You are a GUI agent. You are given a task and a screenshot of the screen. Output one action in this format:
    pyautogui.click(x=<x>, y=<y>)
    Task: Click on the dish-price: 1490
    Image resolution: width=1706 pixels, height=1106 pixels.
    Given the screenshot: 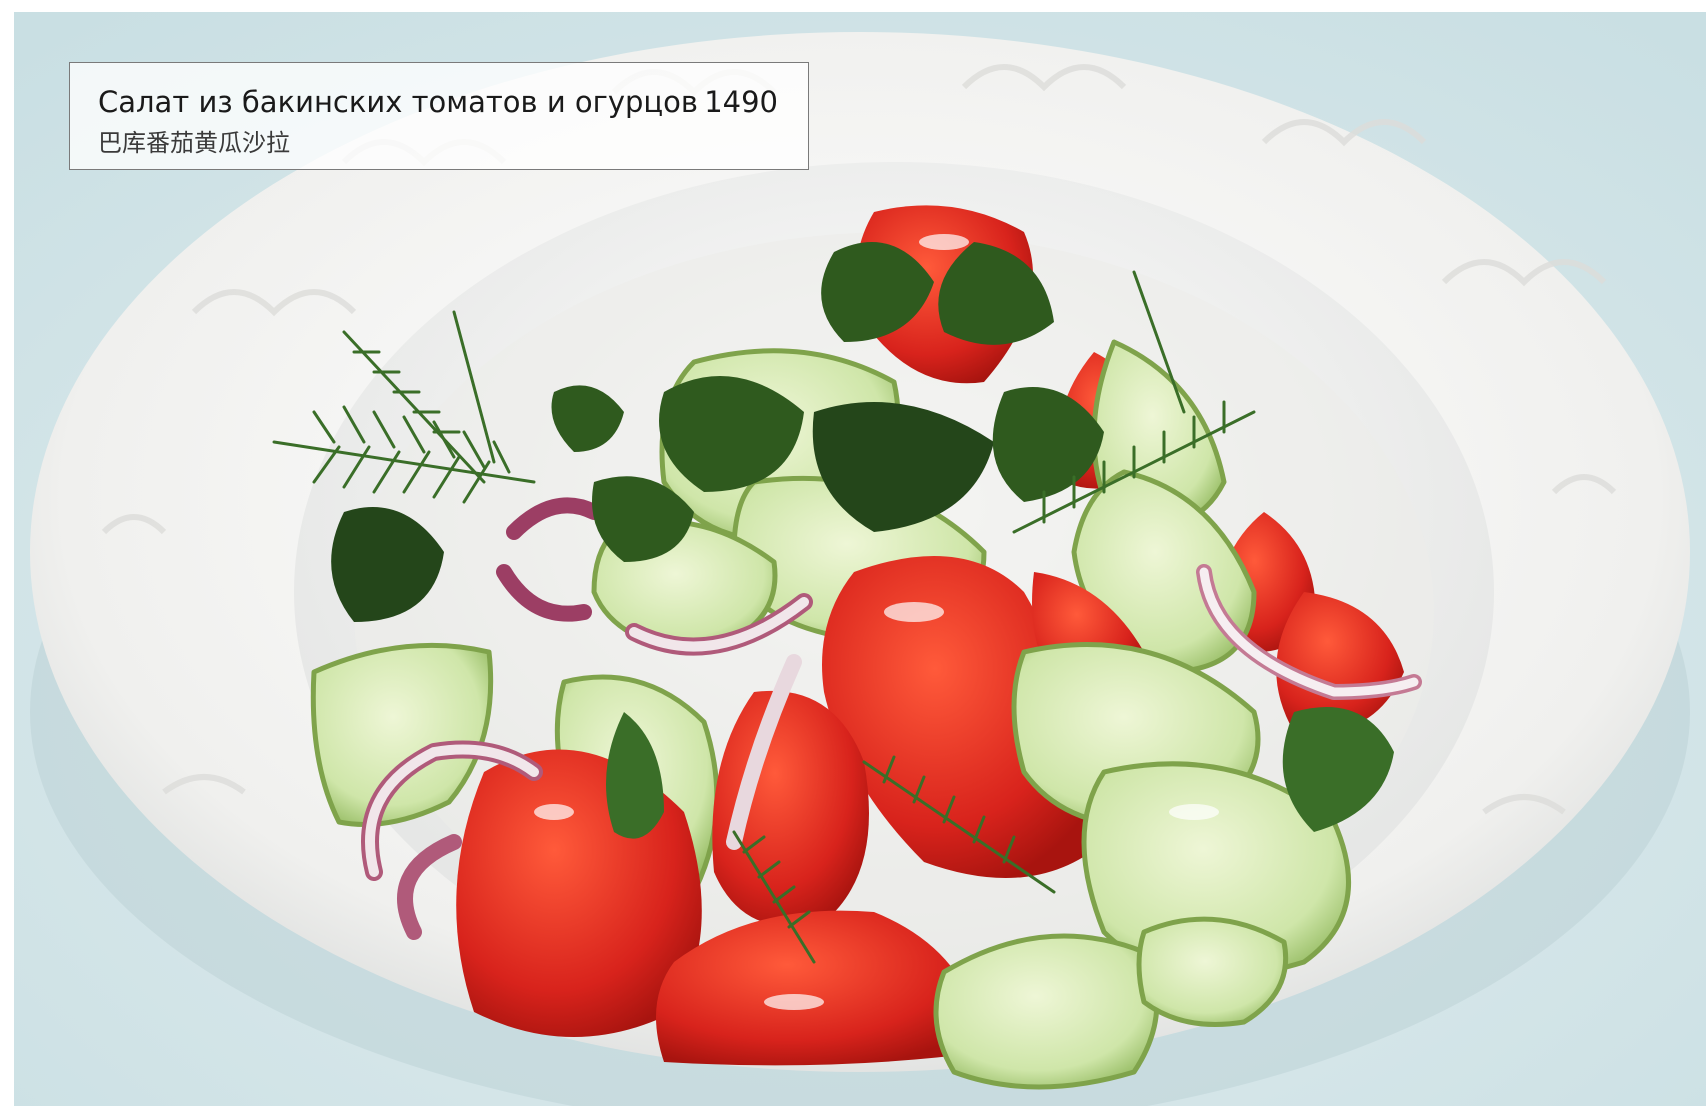 What is the action you would take?
    pyautogui.click(x=741, y=102)
    